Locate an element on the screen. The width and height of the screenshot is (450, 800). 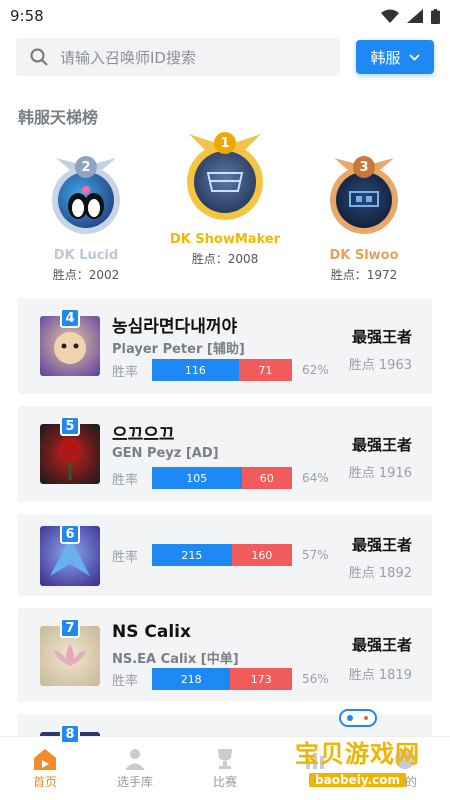
tab-label: 选手库 is located at coordinates (134, 782).